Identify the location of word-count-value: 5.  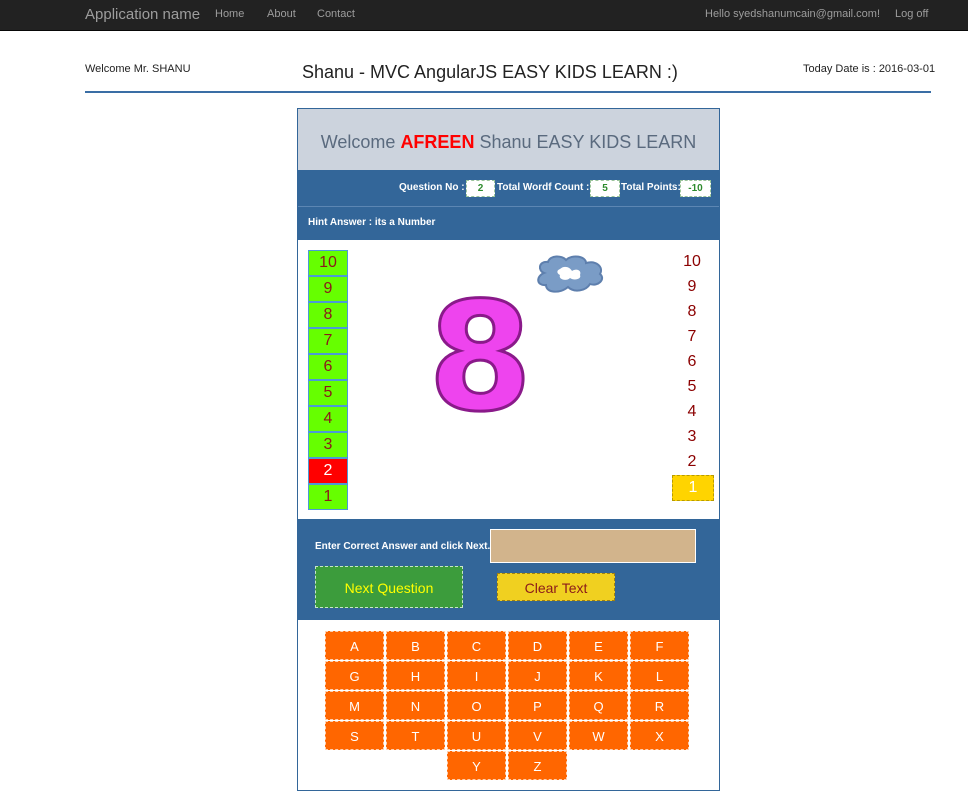
(605, 188).